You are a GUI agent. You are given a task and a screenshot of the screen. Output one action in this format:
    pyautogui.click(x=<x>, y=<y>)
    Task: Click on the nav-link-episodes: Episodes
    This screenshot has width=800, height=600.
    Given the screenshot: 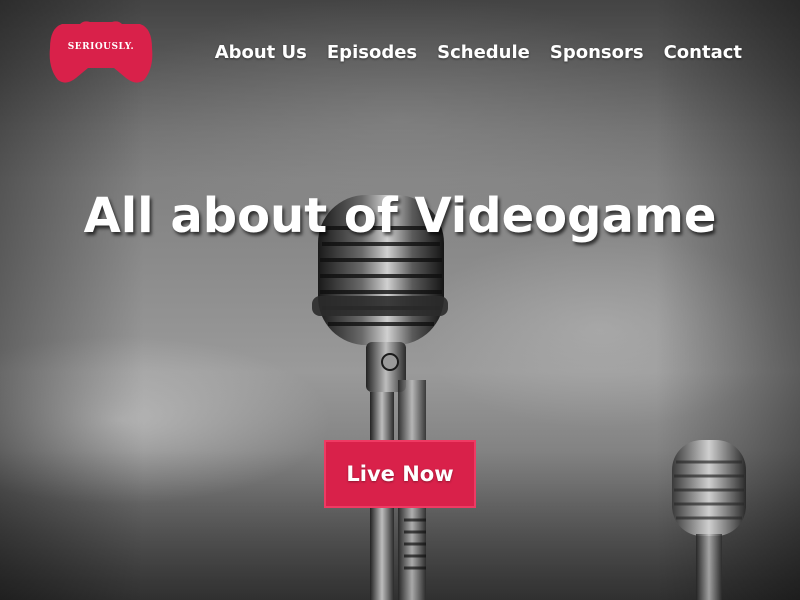 What is the action you would take?
    pyautogui.click(x=372, y=52)
    